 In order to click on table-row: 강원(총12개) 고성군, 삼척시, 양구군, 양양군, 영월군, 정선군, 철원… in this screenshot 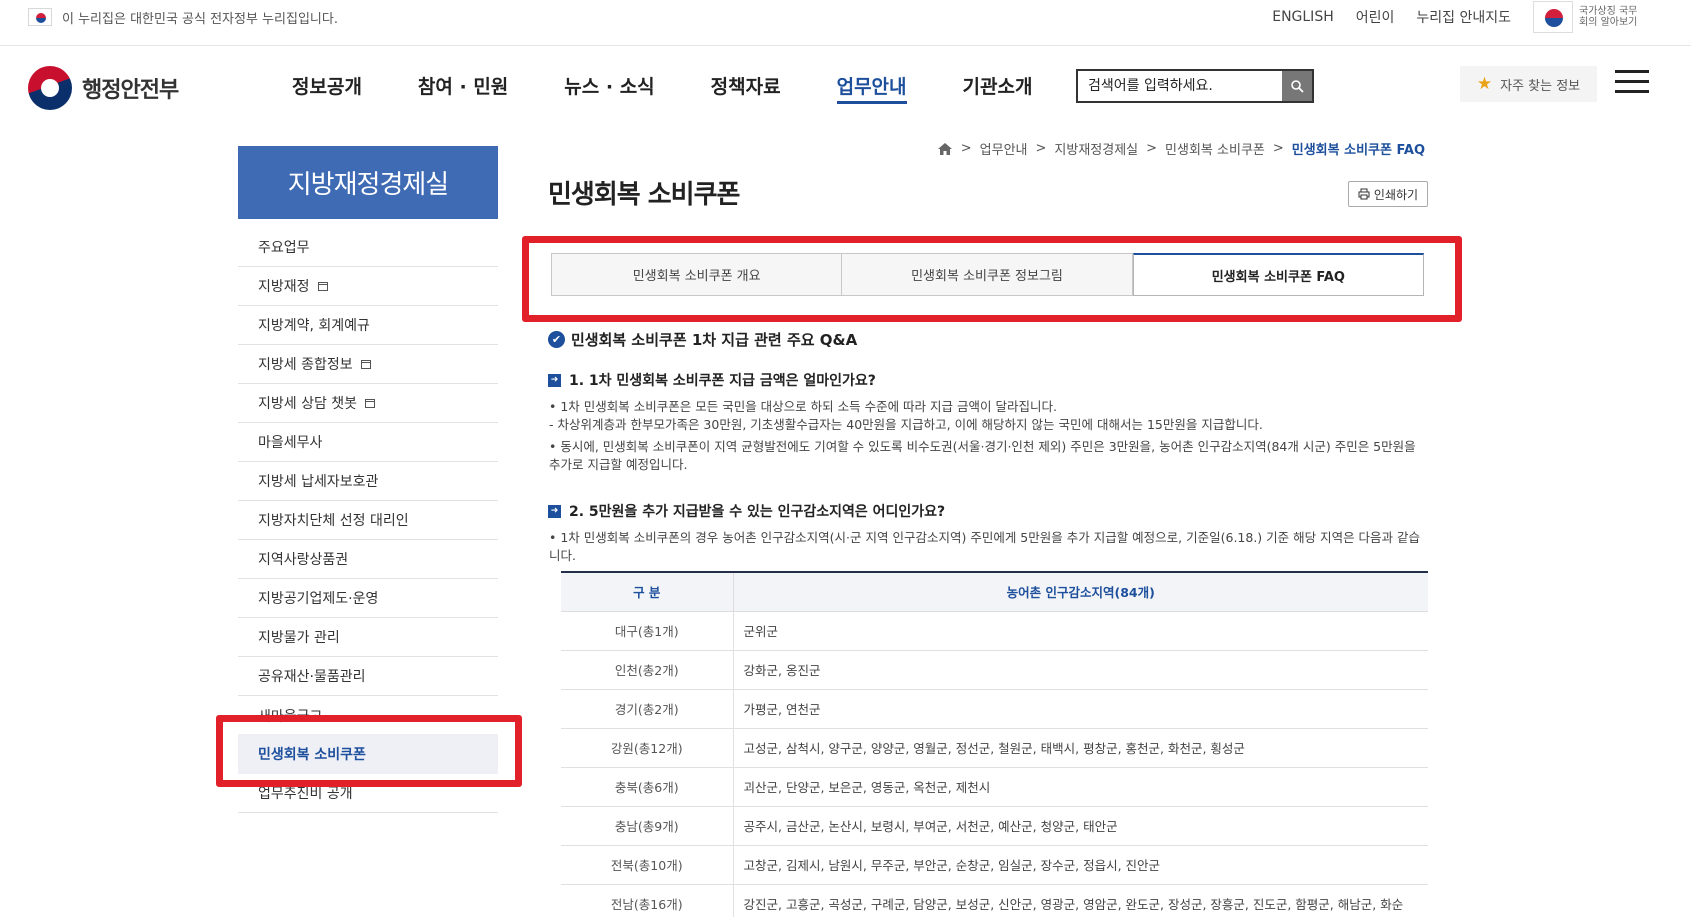, I will do `click(994, 748)`.